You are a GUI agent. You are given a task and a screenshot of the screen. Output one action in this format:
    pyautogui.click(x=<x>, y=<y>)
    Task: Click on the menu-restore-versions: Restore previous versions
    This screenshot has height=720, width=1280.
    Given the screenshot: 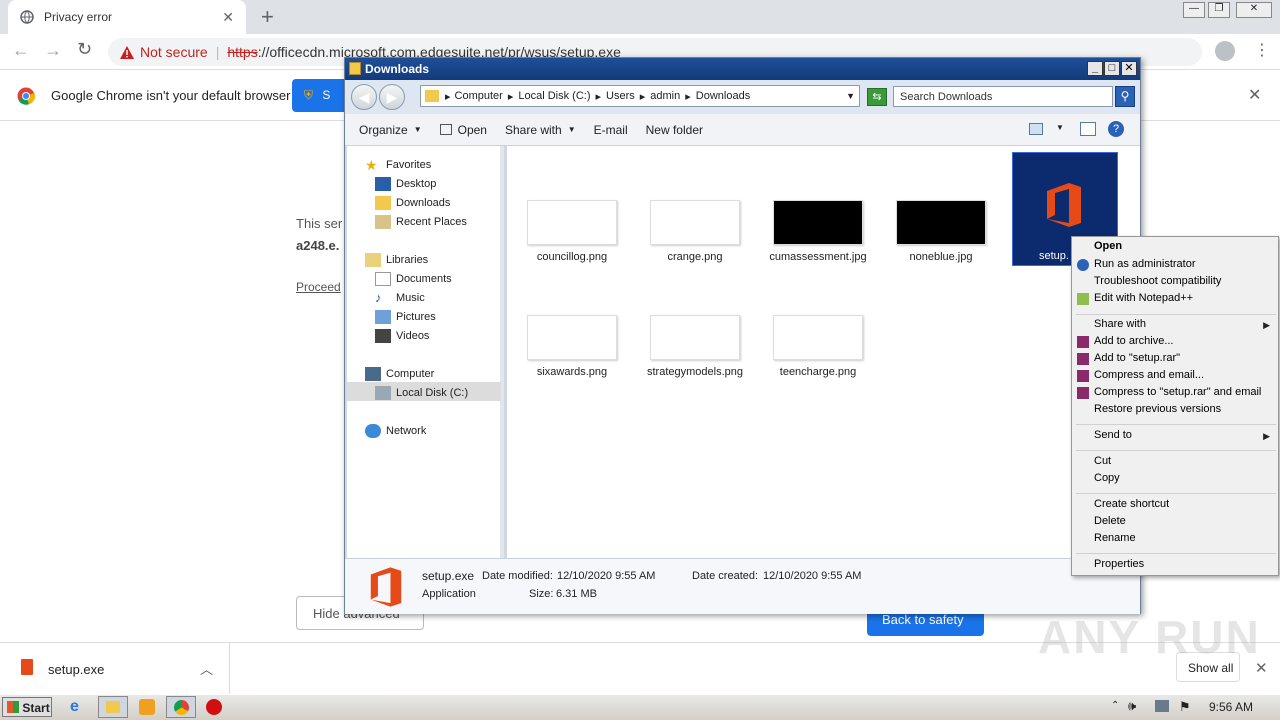 What is the action you would take?
    pyautogui.click(x=1157, y=409)
    